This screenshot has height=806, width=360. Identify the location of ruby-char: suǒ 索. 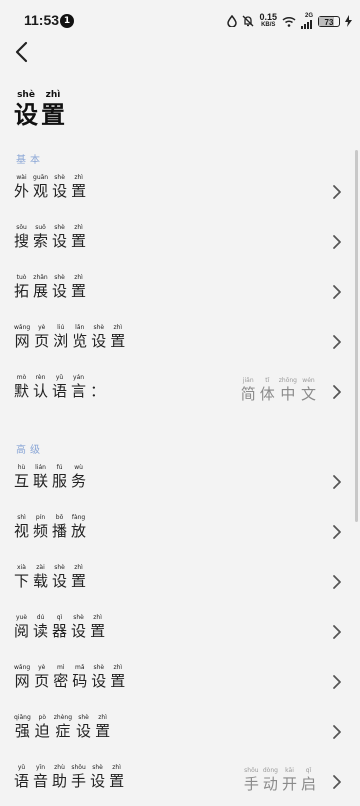
(40, 237).